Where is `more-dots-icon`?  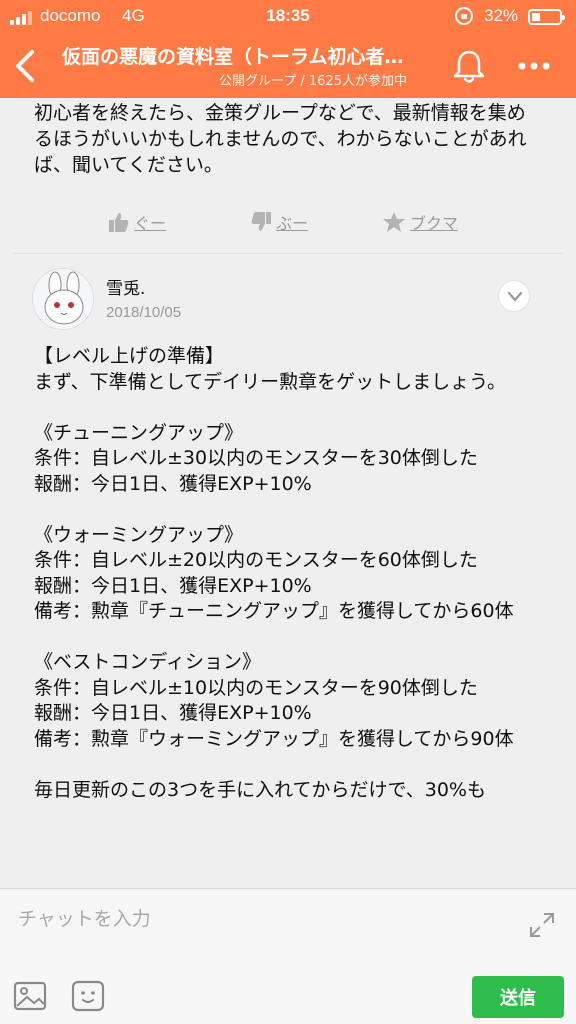
more-dots-icon is located at coordinates (534, 66).